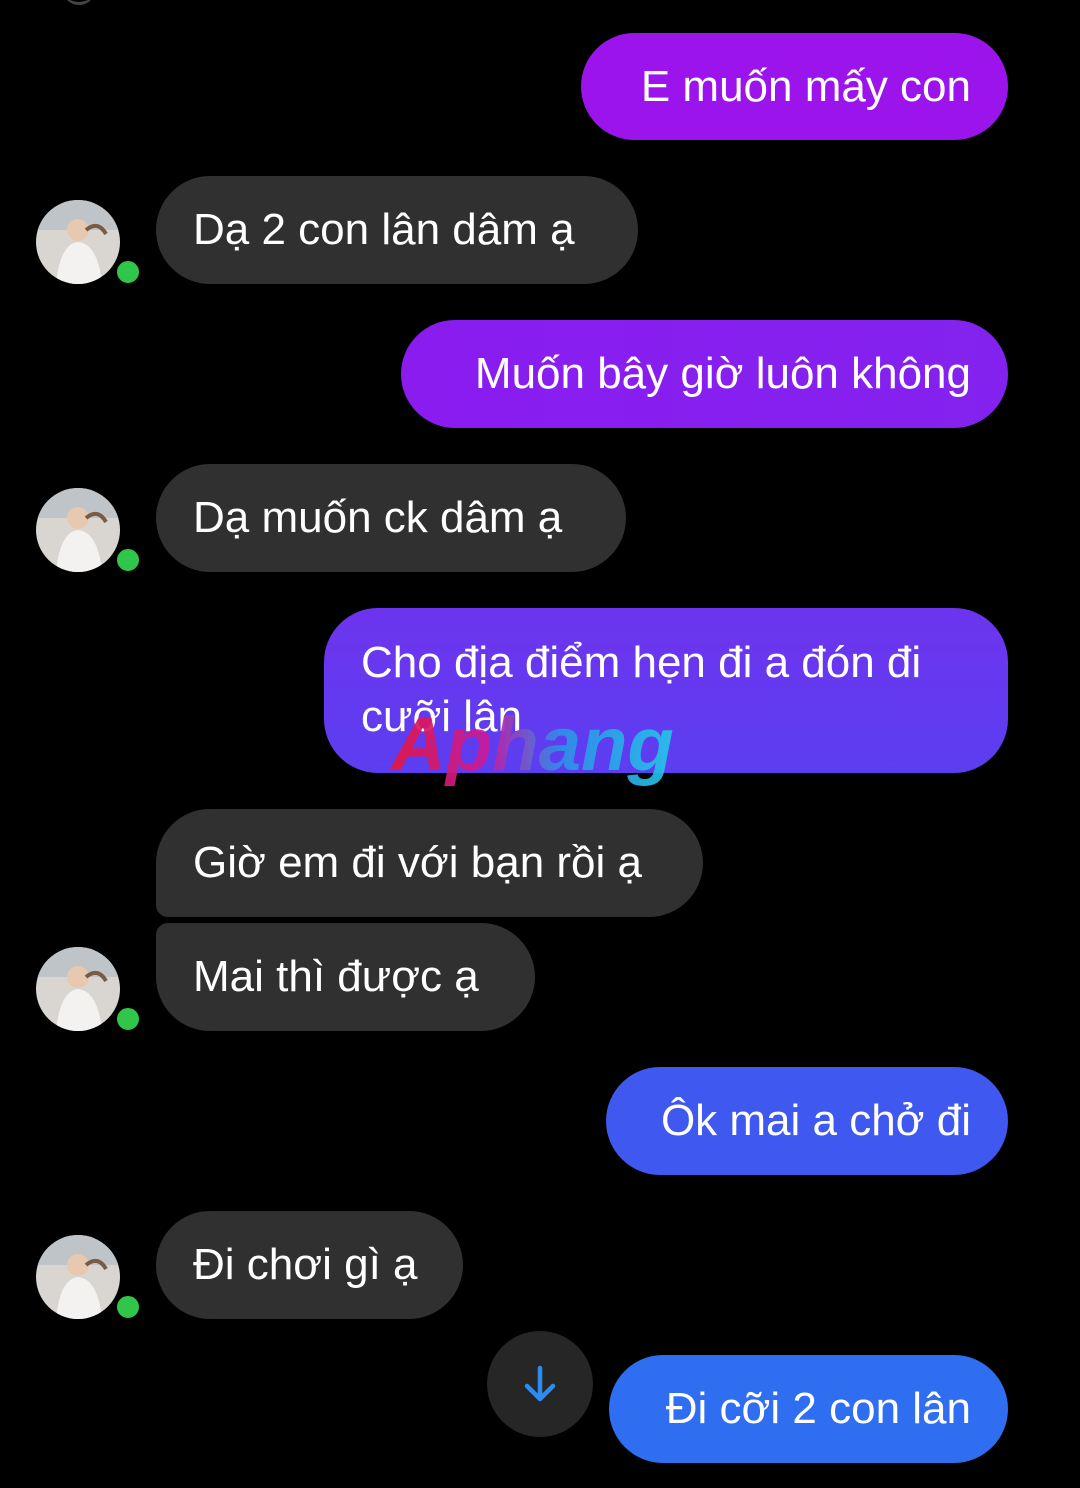  I want to click on message-text: Đi cỡi 2 con lân, so click(818, 1408).